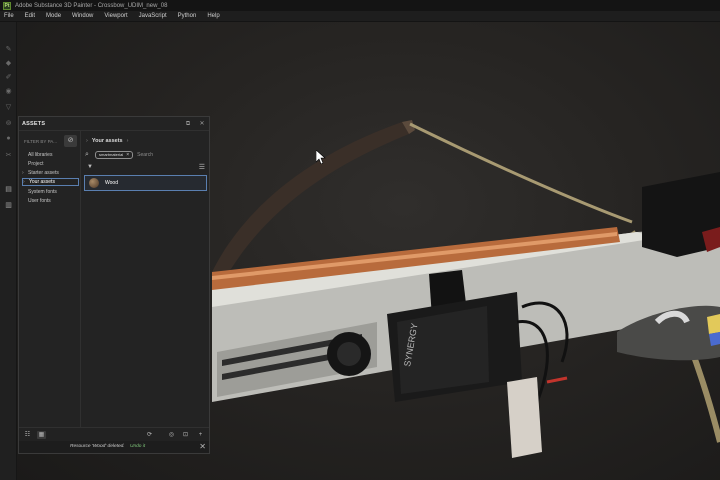 This screenshot has width=720, height=480. I want to click on search-bar: ⌕ smartmaterial ×, so click(146, 155).